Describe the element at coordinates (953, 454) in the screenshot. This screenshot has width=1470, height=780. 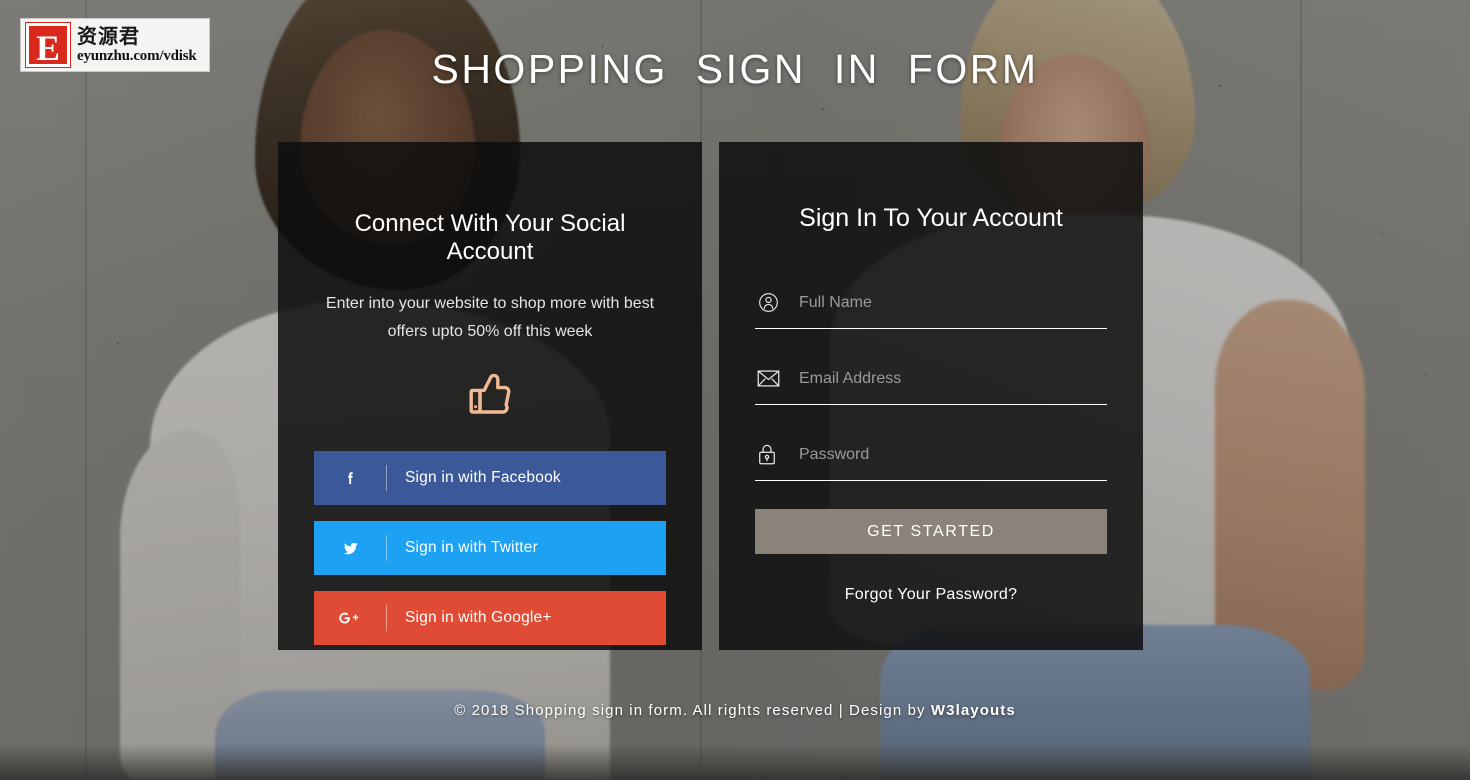
I see `password-input` at that location.